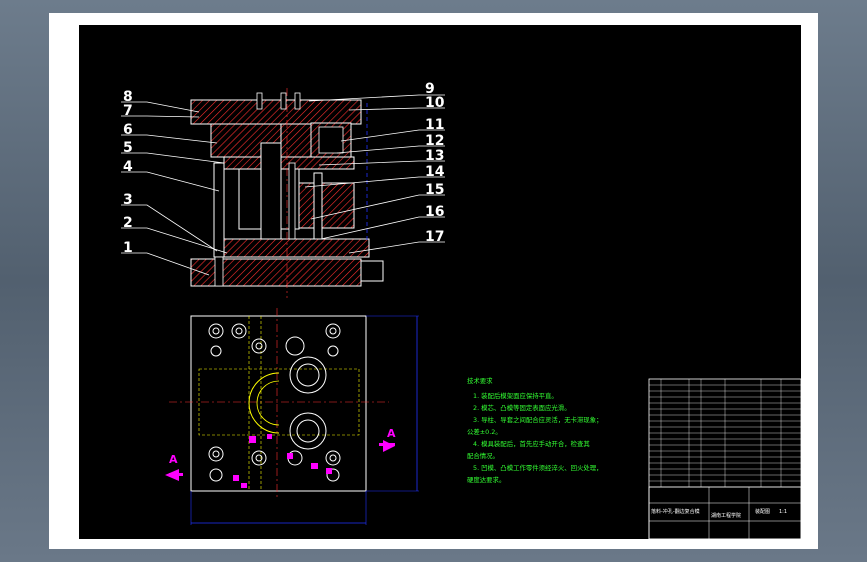 The width and height of the screenshot is (867, 562). Describe the element at coordinates (434, 190) in the screenshot. I see `callout-15: 15` at that location.